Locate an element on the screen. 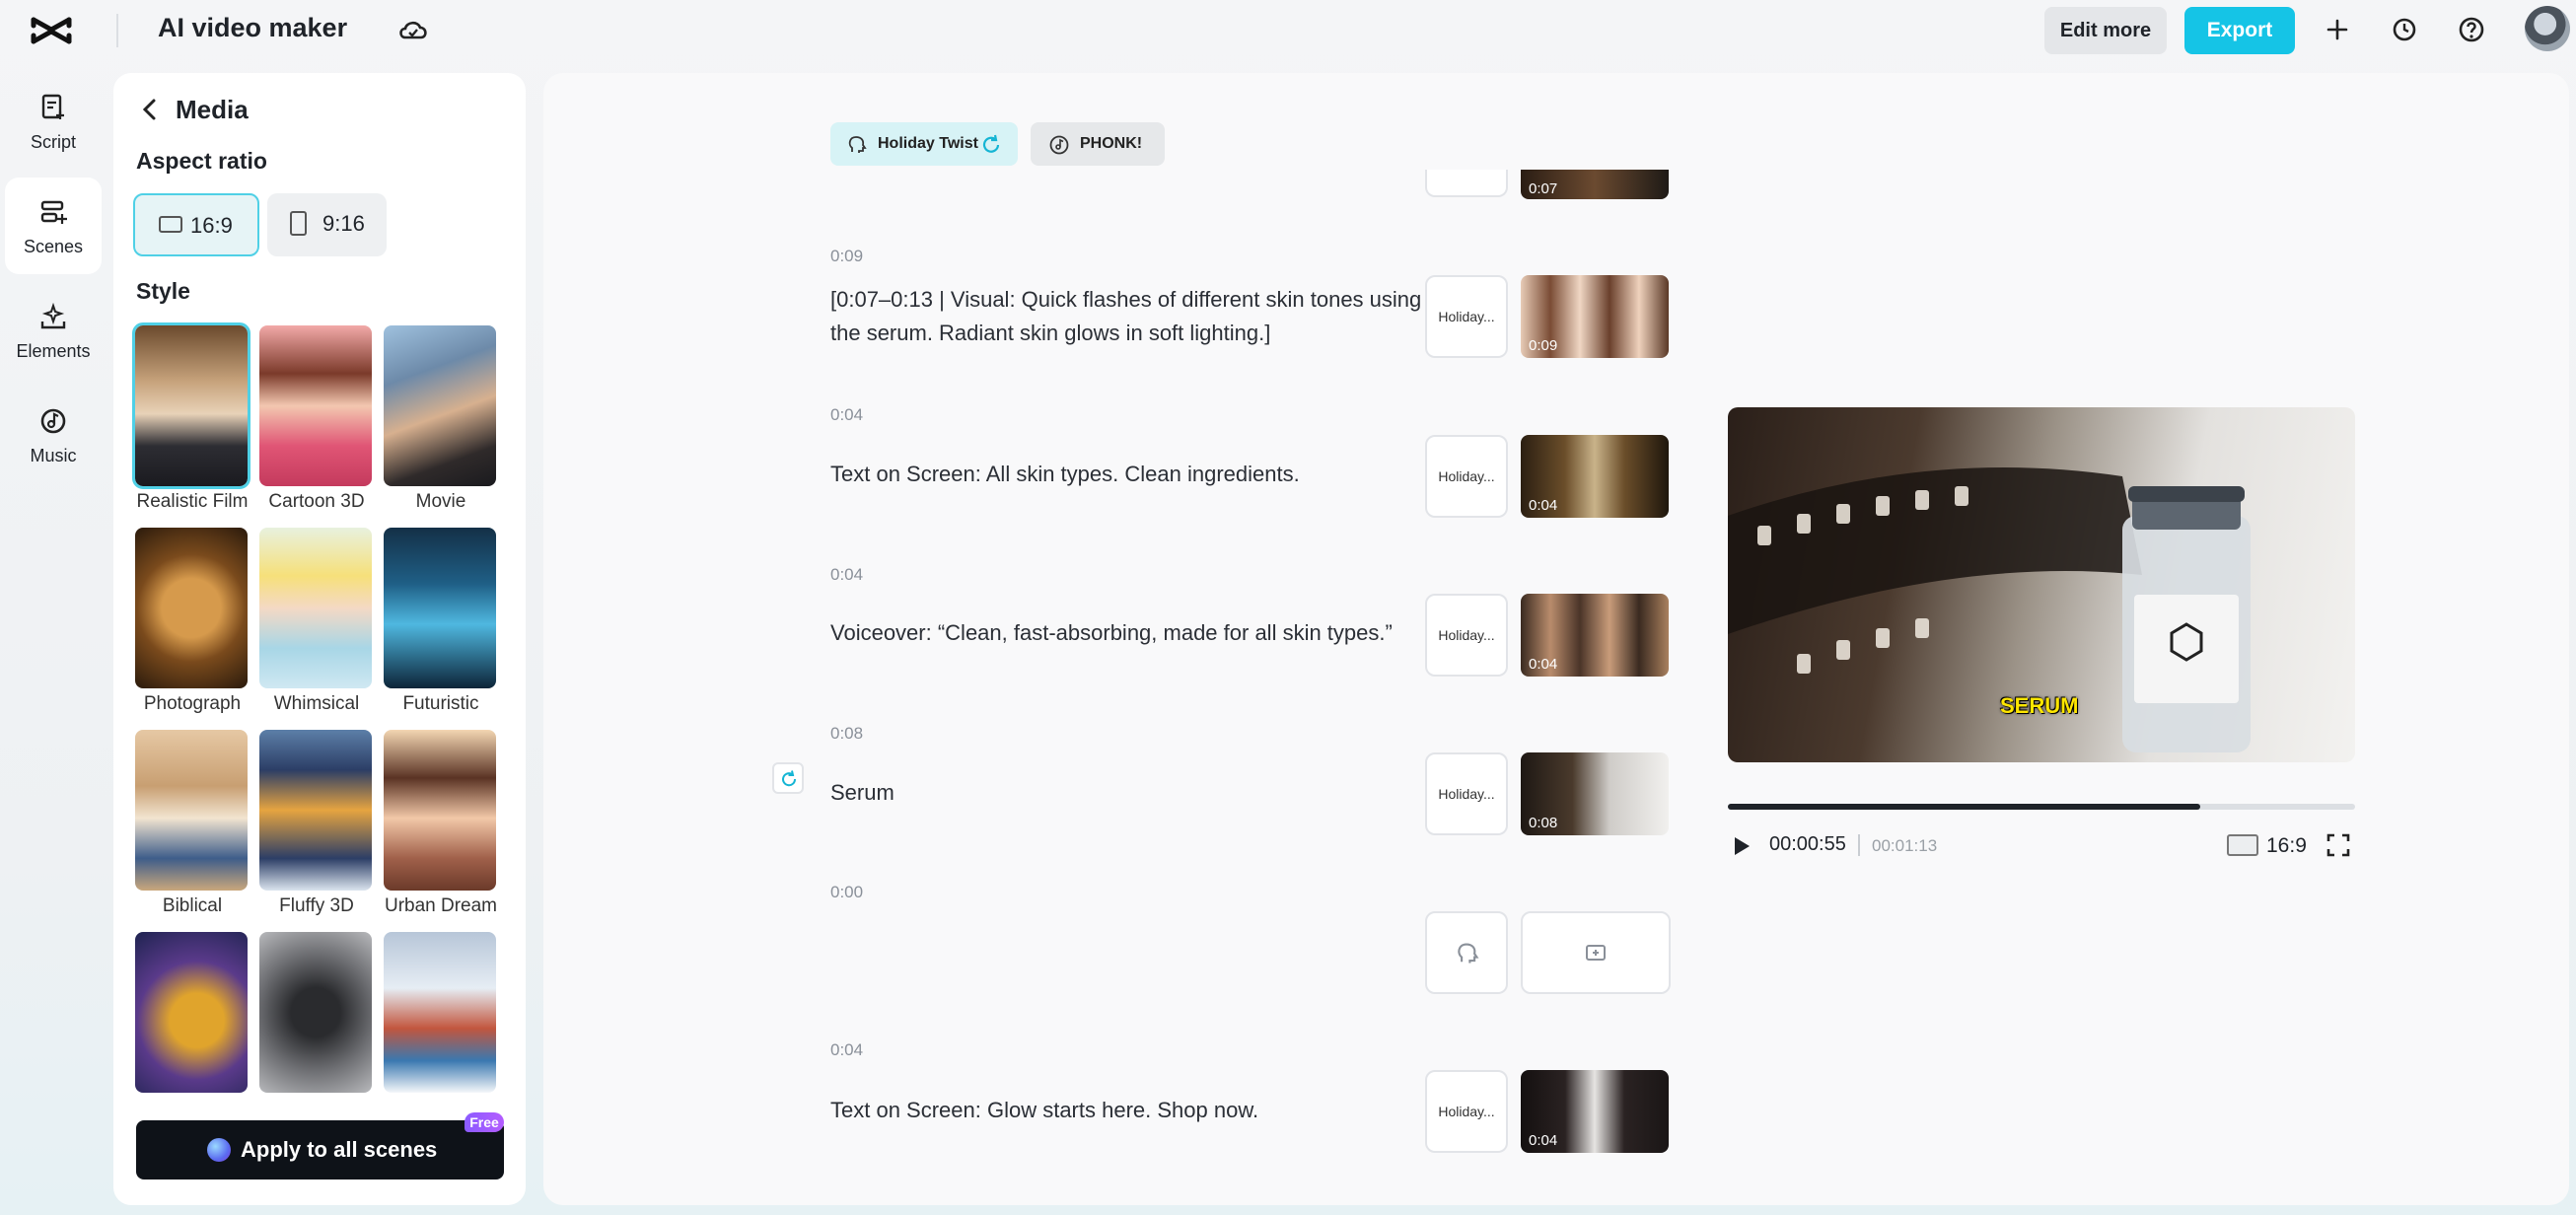  aspect-ratio-heading: Aspect ratio is located at coordinates (201, 161).